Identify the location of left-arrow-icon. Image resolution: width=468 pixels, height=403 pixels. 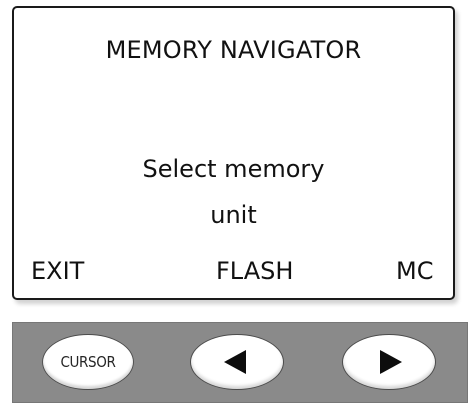
(235, 362).